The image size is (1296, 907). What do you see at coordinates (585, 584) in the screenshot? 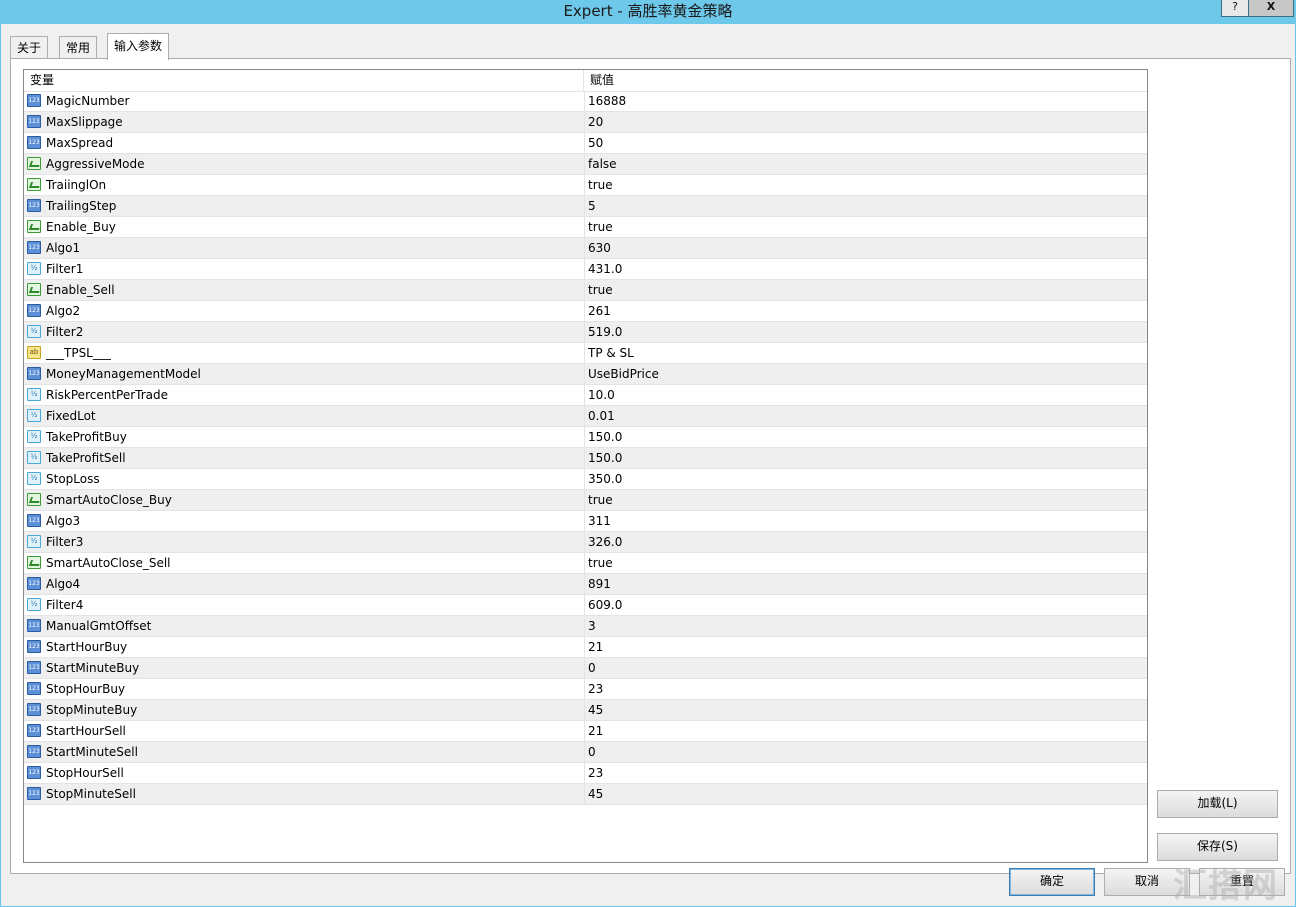
I see `table-row: 123 Algo4 891` at bounding box center [585, 584].